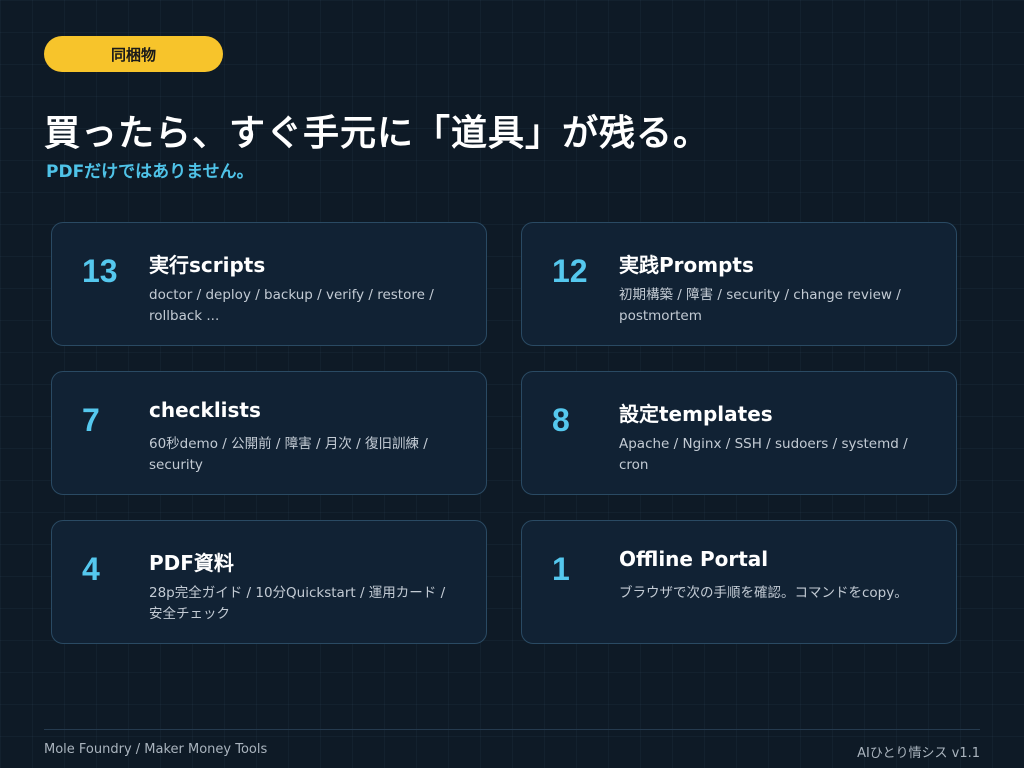  I want to click on card-count: 13, so click(100, 271).